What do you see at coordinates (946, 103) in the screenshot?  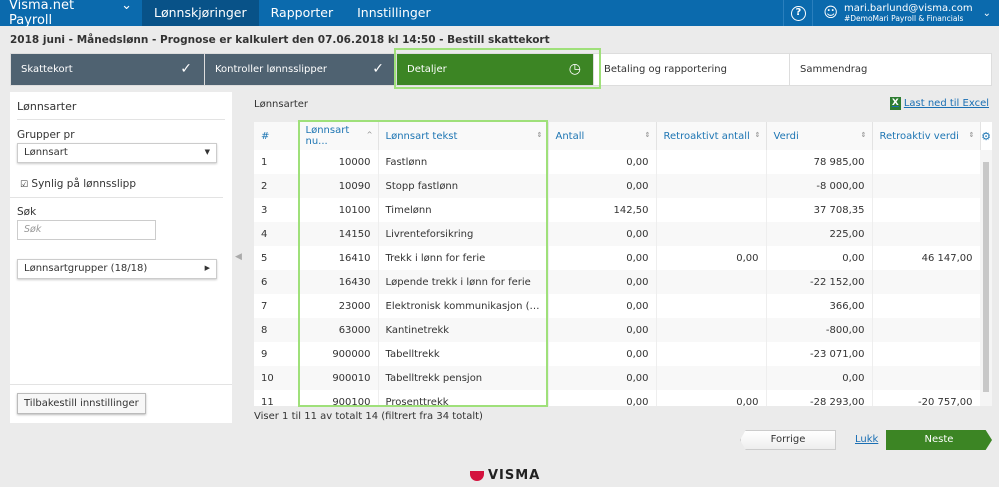 I see `excel-link-text: Last ned til Excel` at bounding box center [946, 103].